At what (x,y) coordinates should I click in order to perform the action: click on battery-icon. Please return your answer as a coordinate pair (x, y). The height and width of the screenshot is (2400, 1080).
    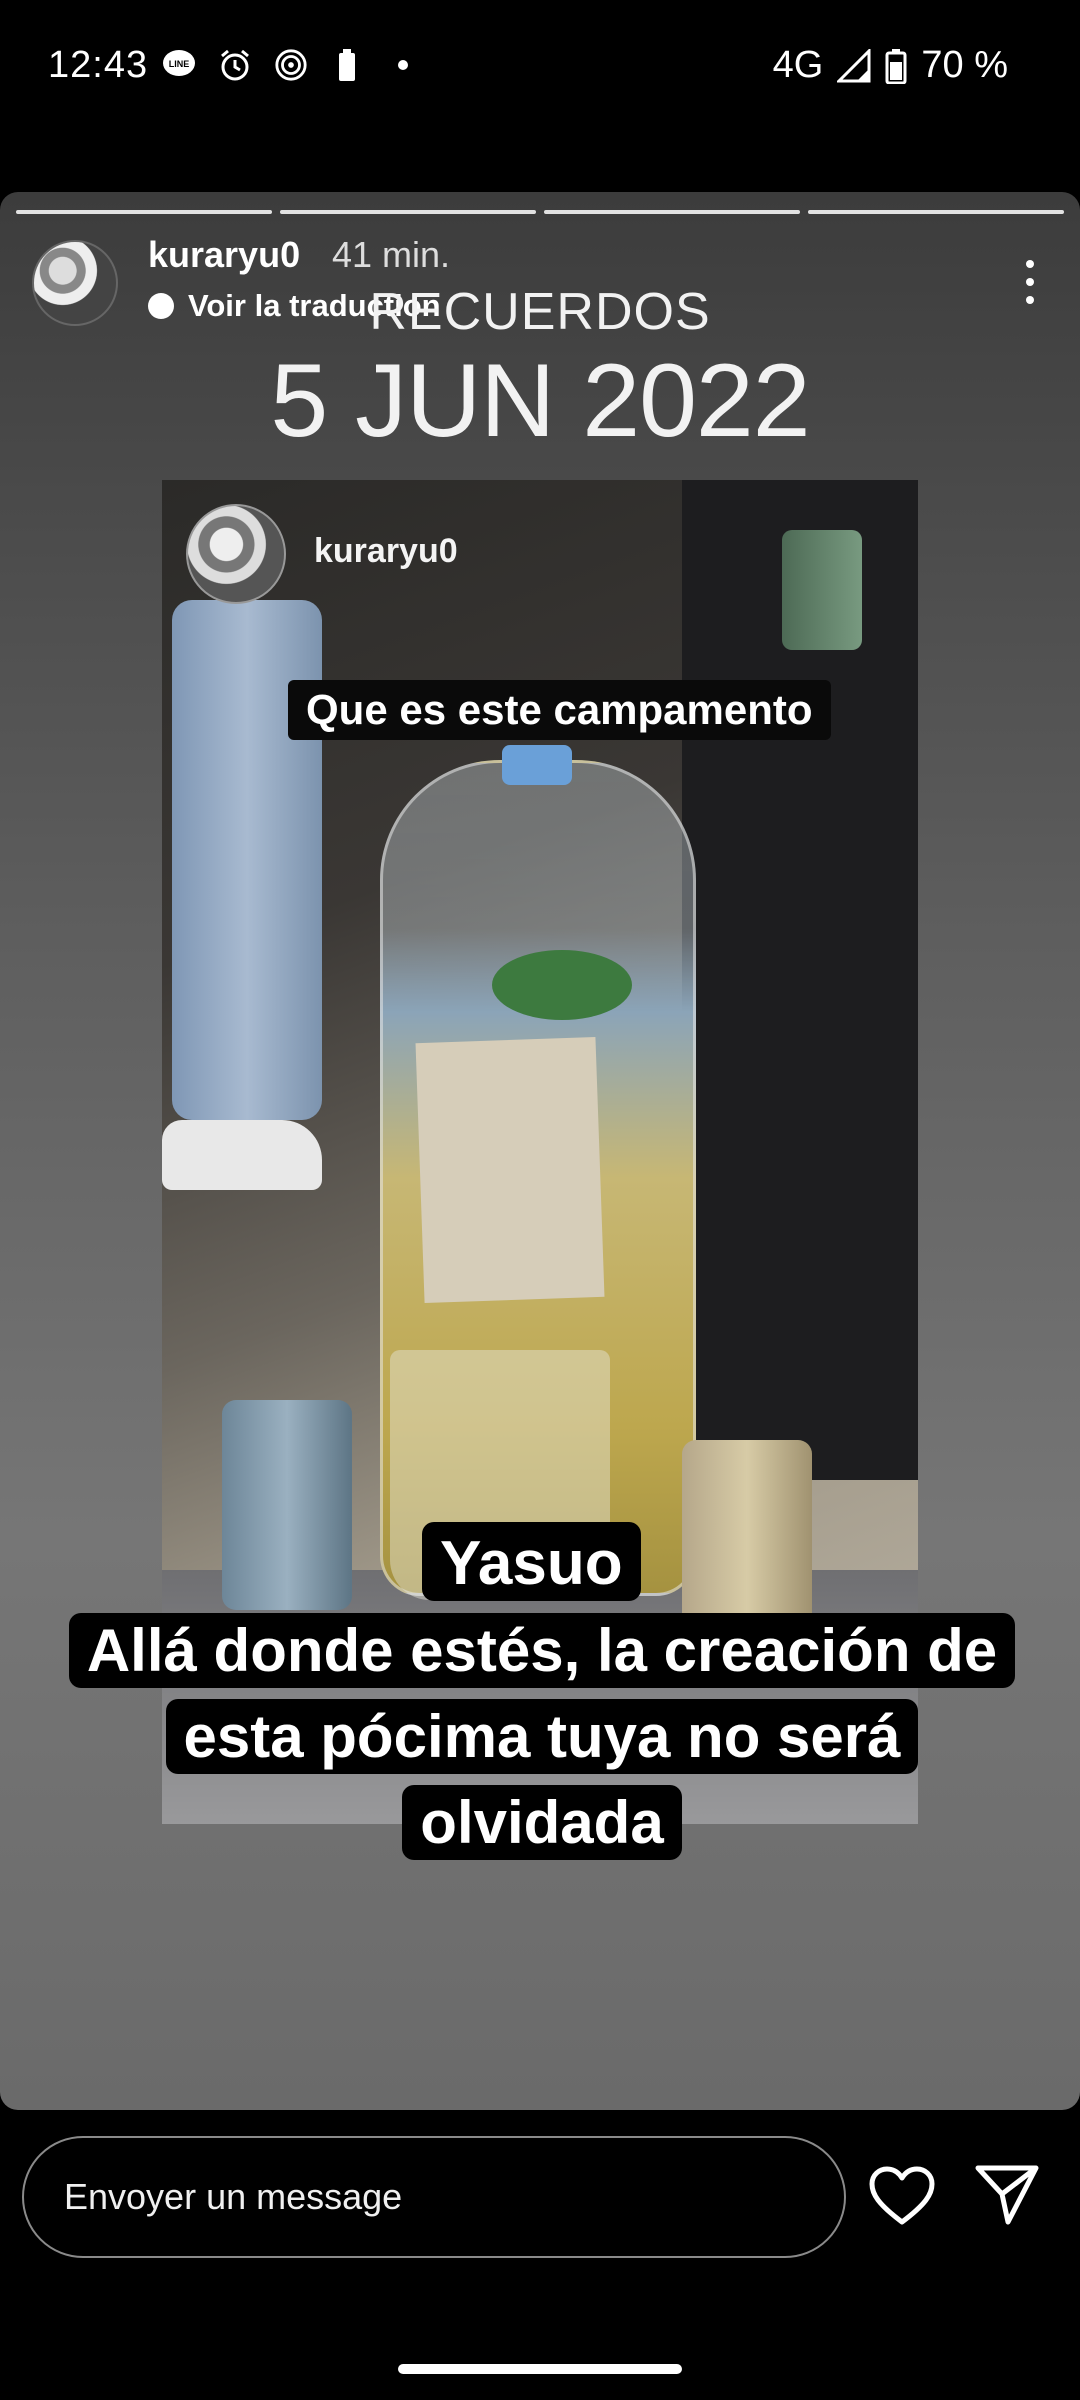
    Looking at the image, I should click on (896, 66).